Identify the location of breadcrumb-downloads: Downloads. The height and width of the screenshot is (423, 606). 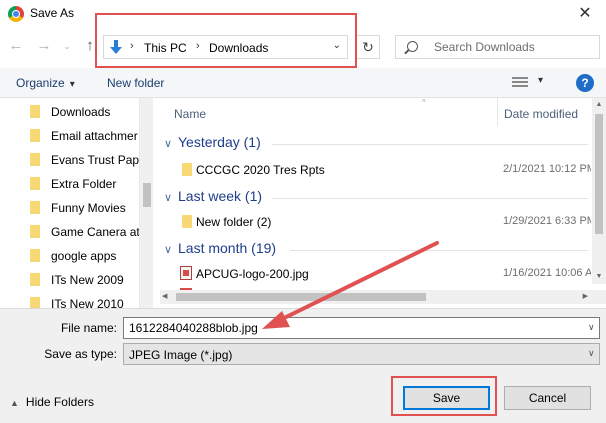
(238, 48).